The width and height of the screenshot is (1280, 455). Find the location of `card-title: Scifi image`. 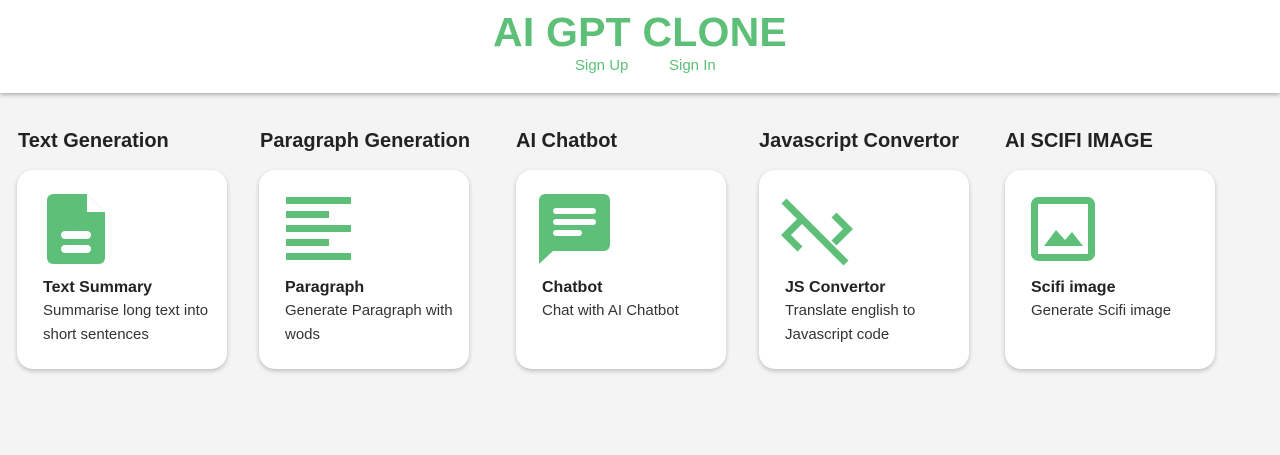

card-title: Scifi image is located at coordinates (1073, 287).